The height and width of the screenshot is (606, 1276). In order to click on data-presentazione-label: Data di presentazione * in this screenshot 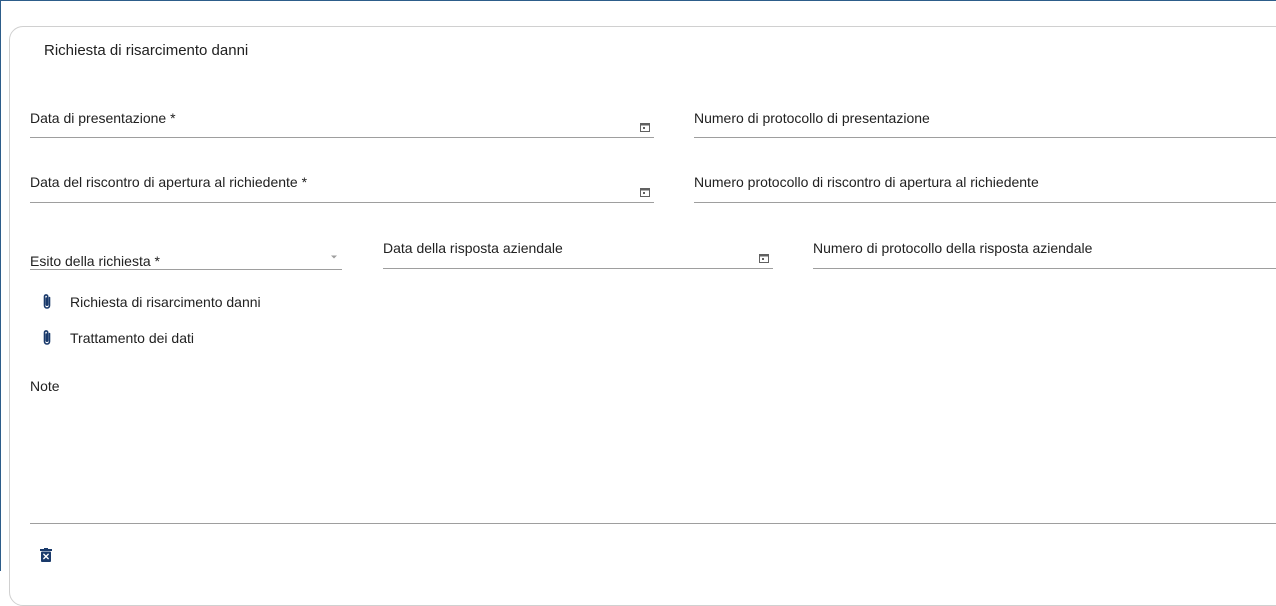, I will do `click(103, 118)`.